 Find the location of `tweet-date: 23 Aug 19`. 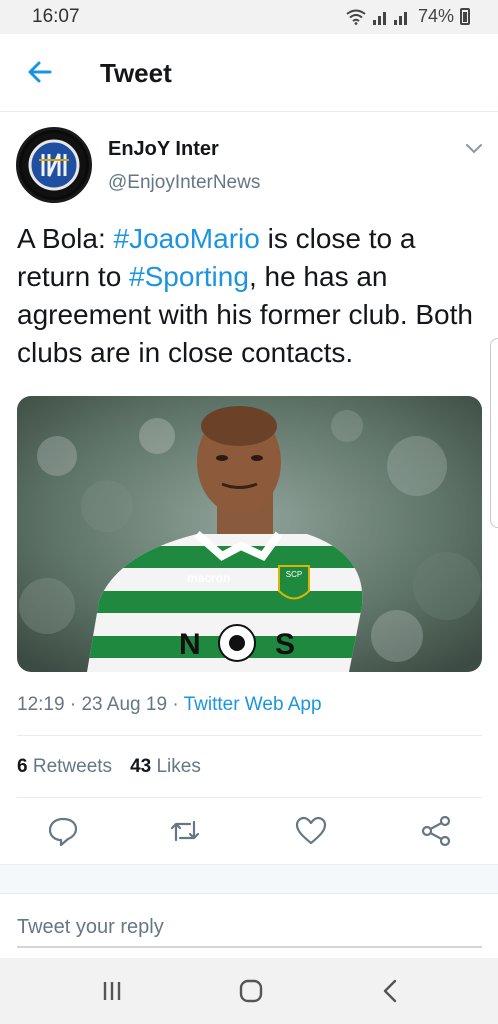

tweet-date: 23 Aug 19 is located at coordinates (124, 704).